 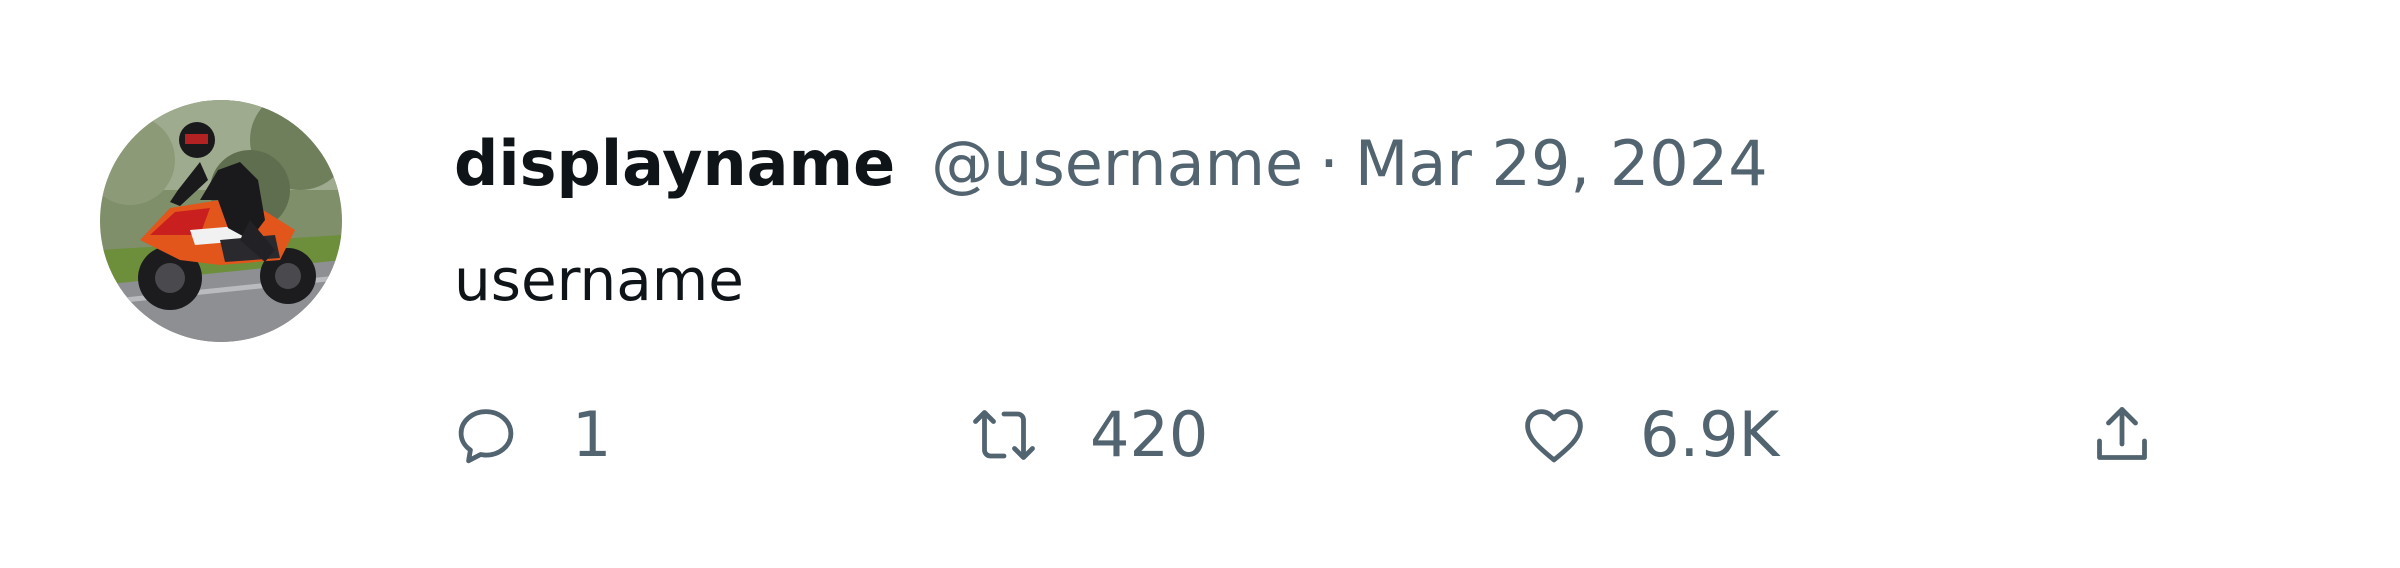 What do you see at coordinates (1561, 164) in the screenshot?
I see `tweet-date: Mar 29, 2024` at bounding box center [1561, 164].